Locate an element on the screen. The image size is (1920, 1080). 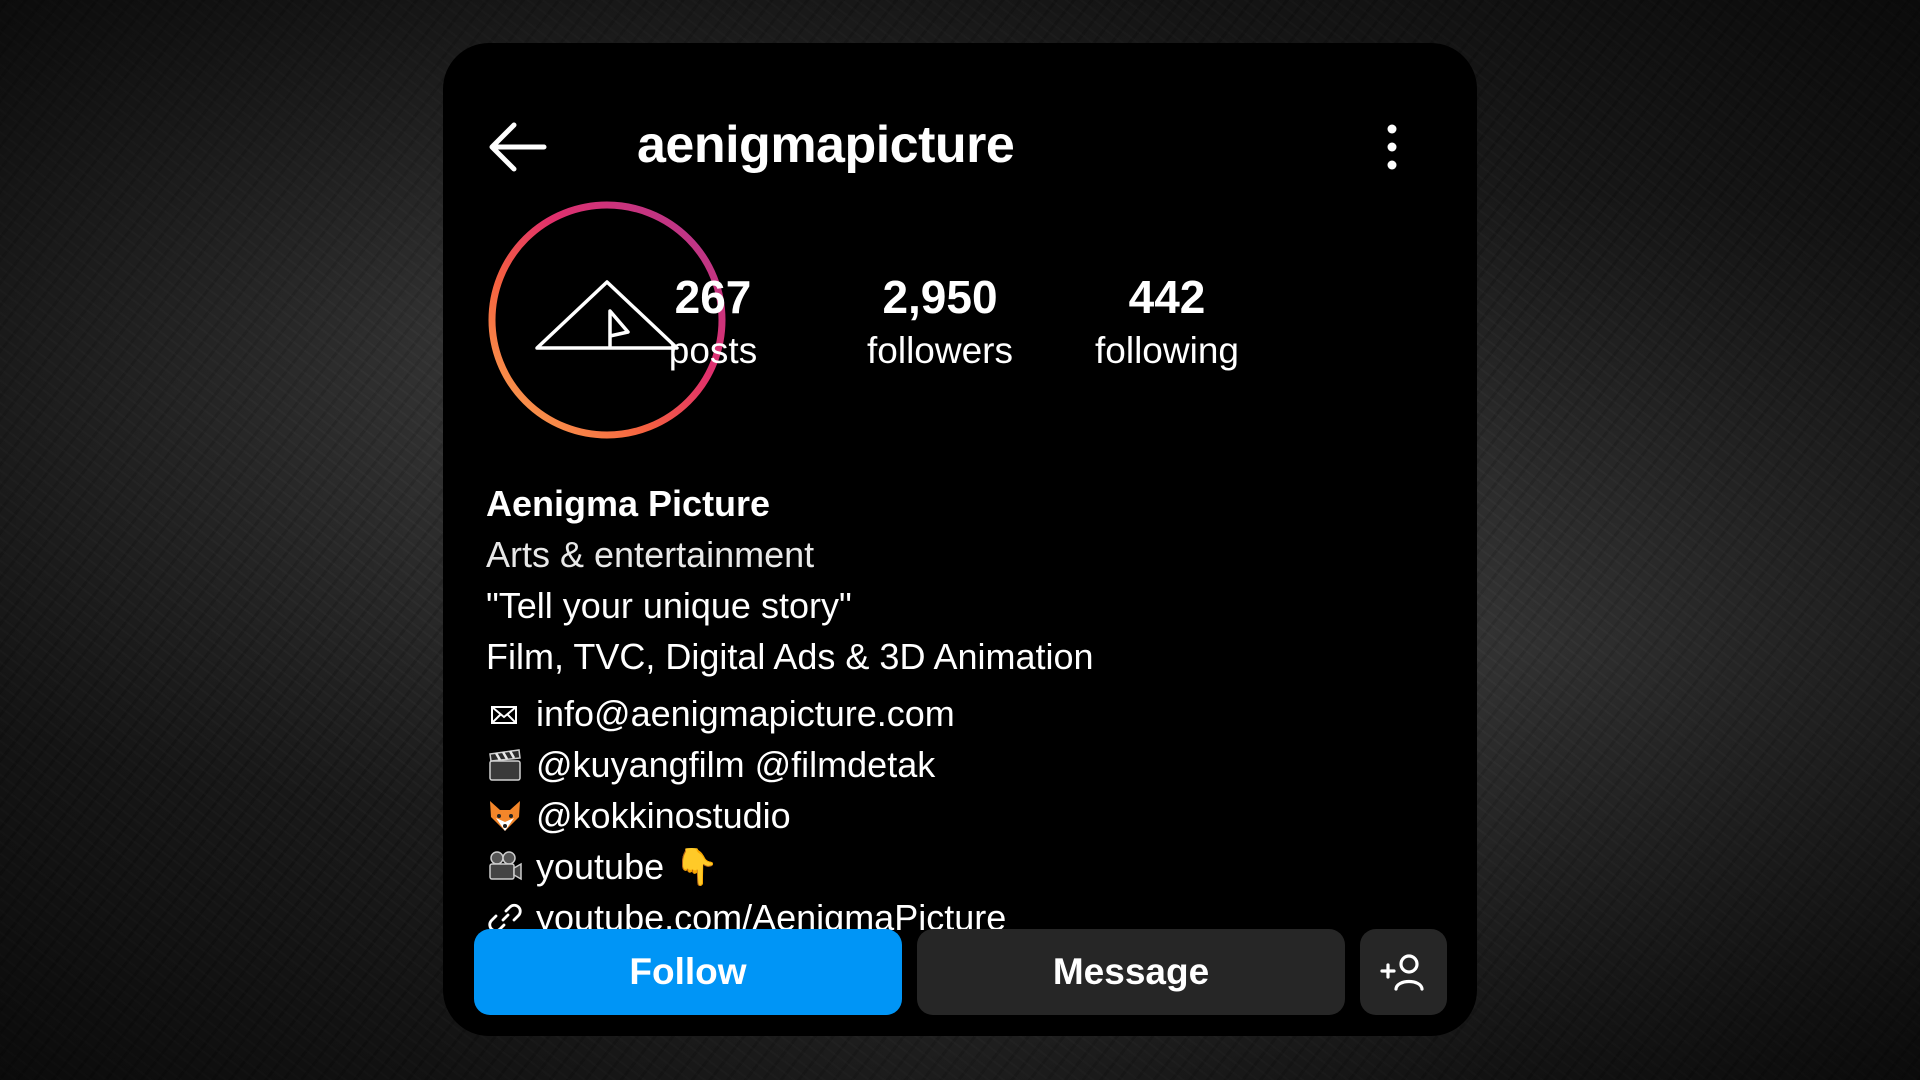
followers-label: followers is located at coordinates (940, 350).